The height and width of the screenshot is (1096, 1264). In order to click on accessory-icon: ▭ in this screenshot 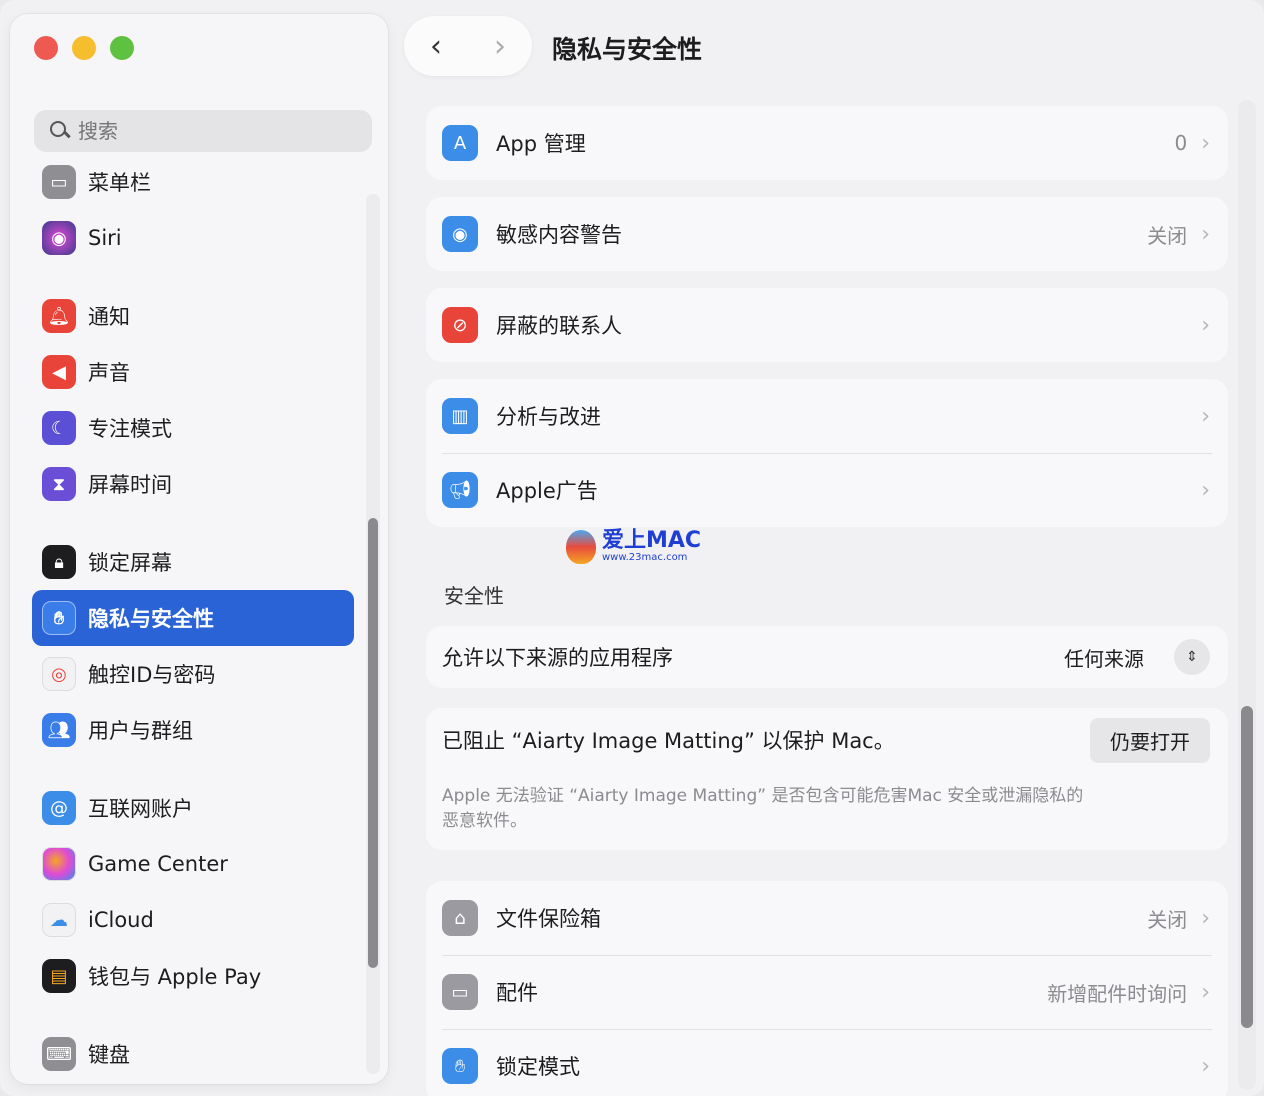, I will do `click(460, 992)`.